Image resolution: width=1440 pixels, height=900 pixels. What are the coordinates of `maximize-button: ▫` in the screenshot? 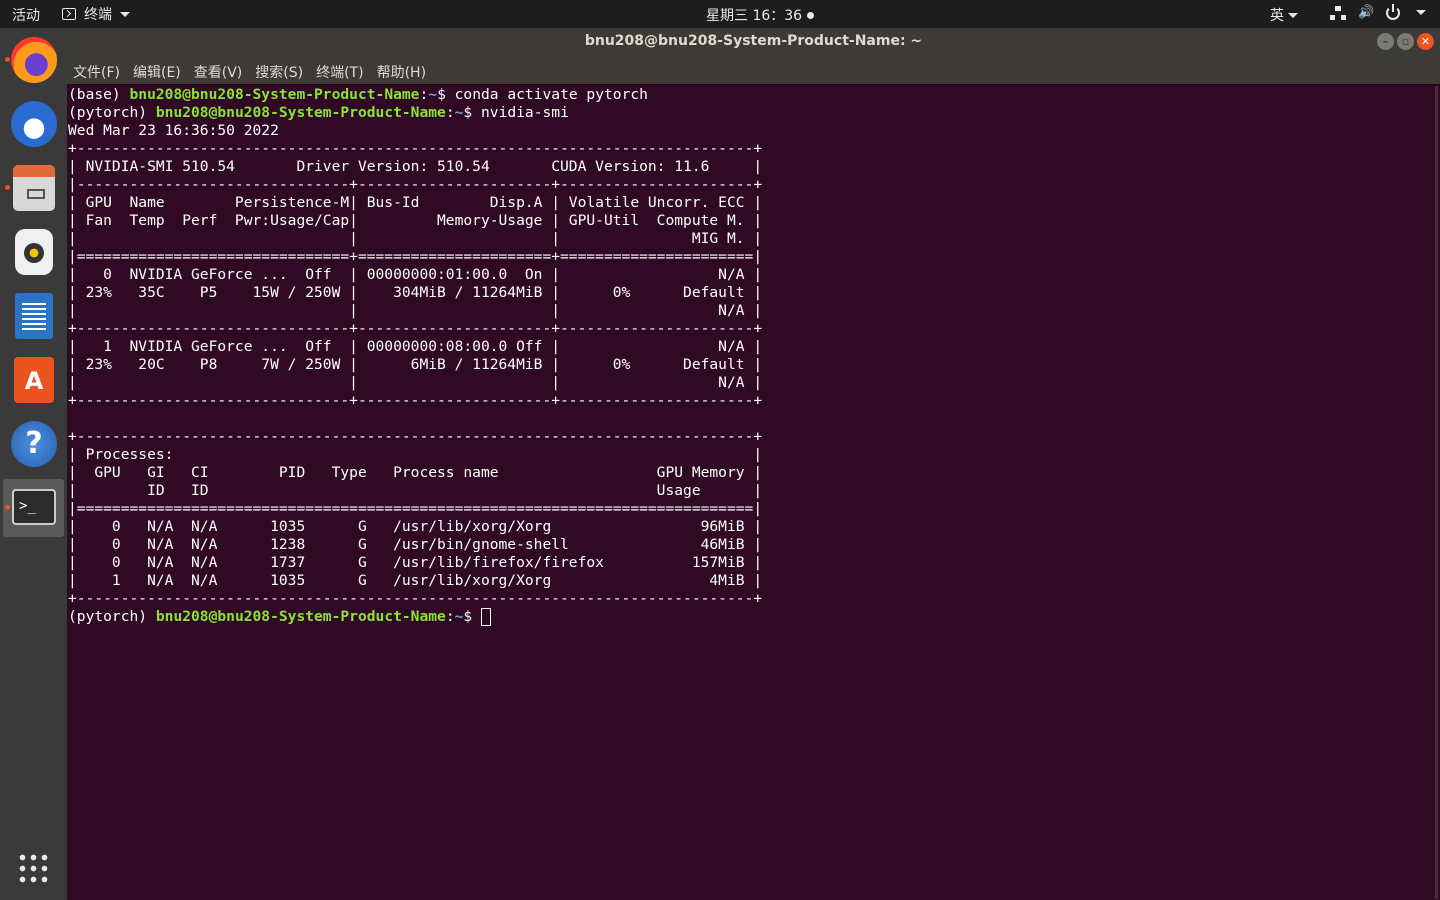 It's located at (1405, 41).